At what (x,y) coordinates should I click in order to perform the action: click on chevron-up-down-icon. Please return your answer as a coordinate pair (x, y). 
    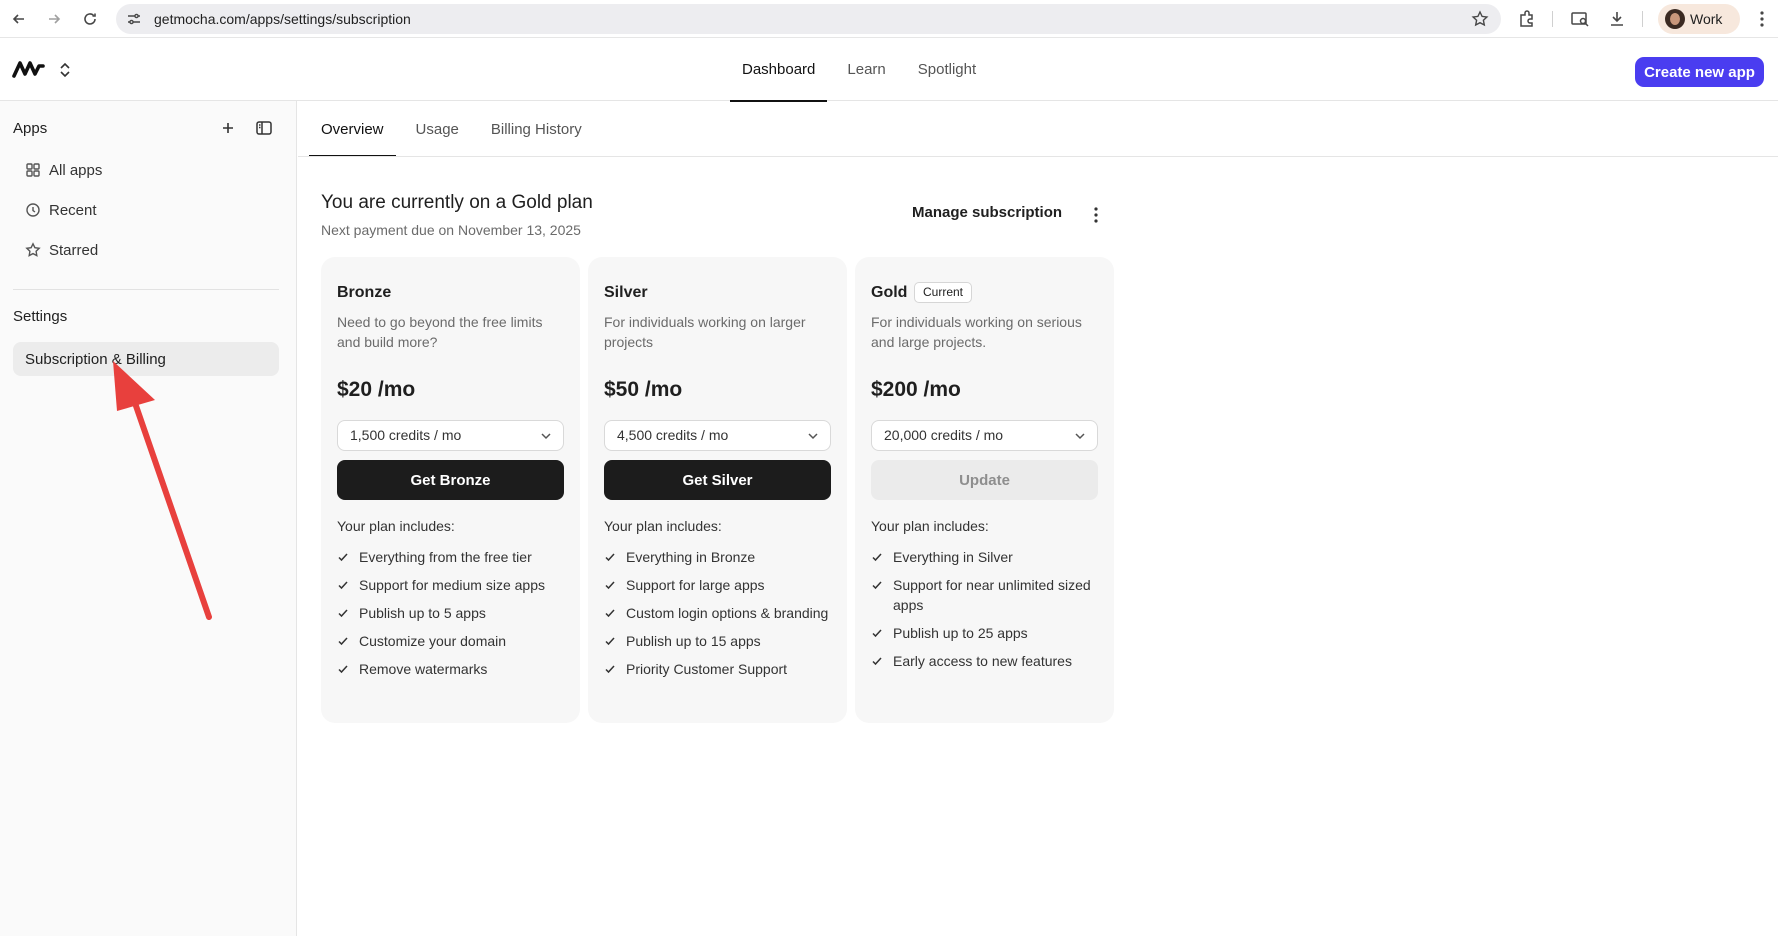
    Looking at the image, I should click on (65, 70).